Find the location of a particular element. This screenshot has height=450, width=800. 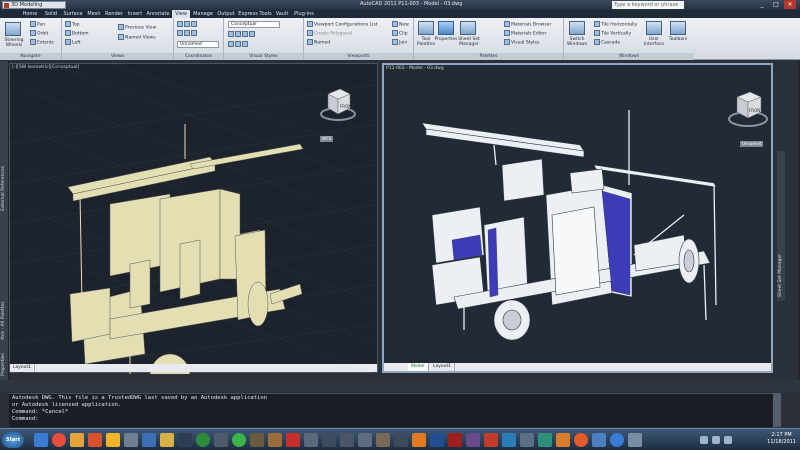

acrobat-icon is located at coordinates (455, 440).